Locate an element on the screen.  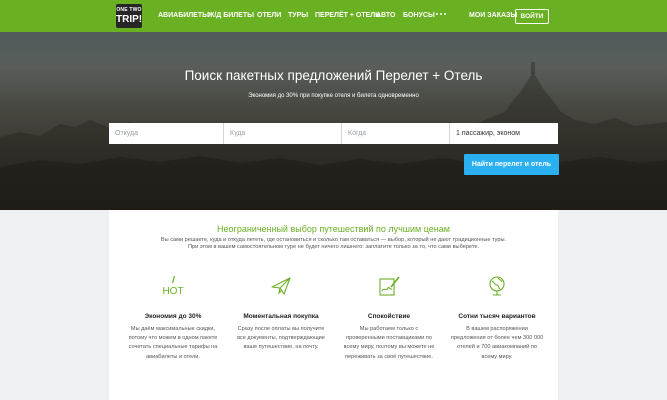
feature-title: Экономия до 30% is located at coordinates (173, 316).